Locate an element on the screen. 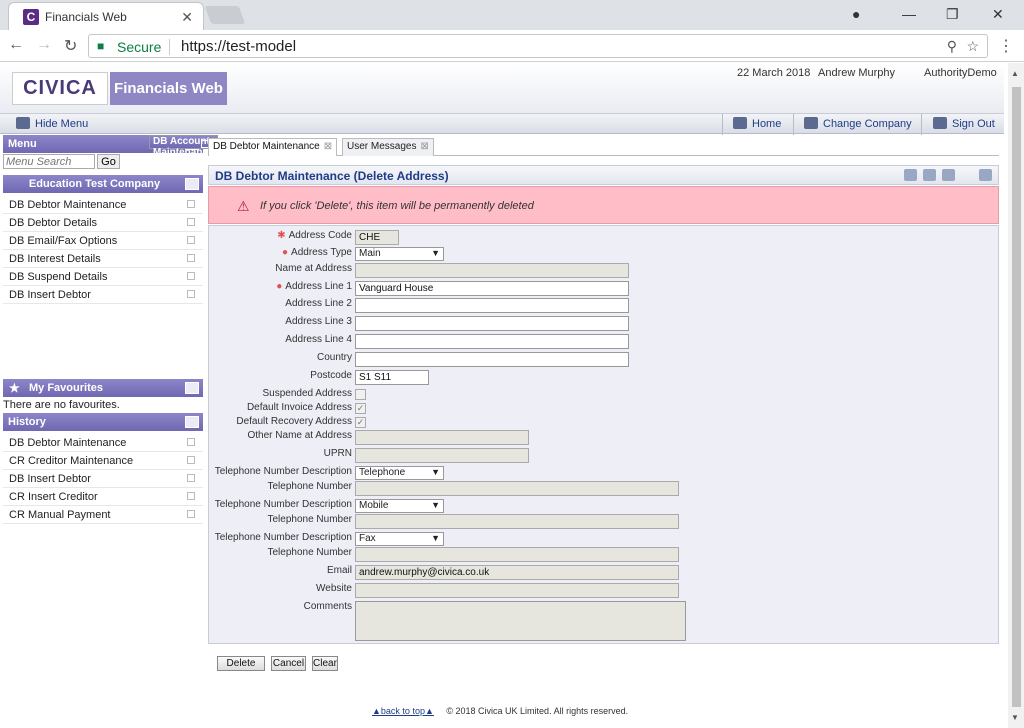 Image resolution: width=1024 pixels, height=728 pixels. comments-textarea is located at coordinates (520, 621).